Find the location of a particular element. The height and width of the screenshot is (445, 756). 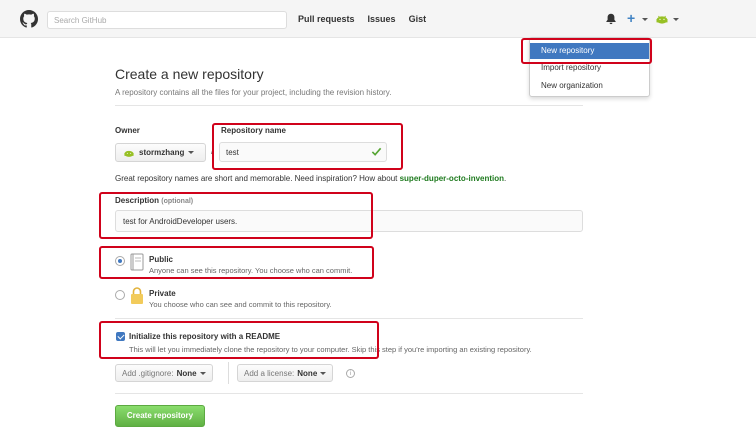

check-icon is located at coordinates (376, 151).